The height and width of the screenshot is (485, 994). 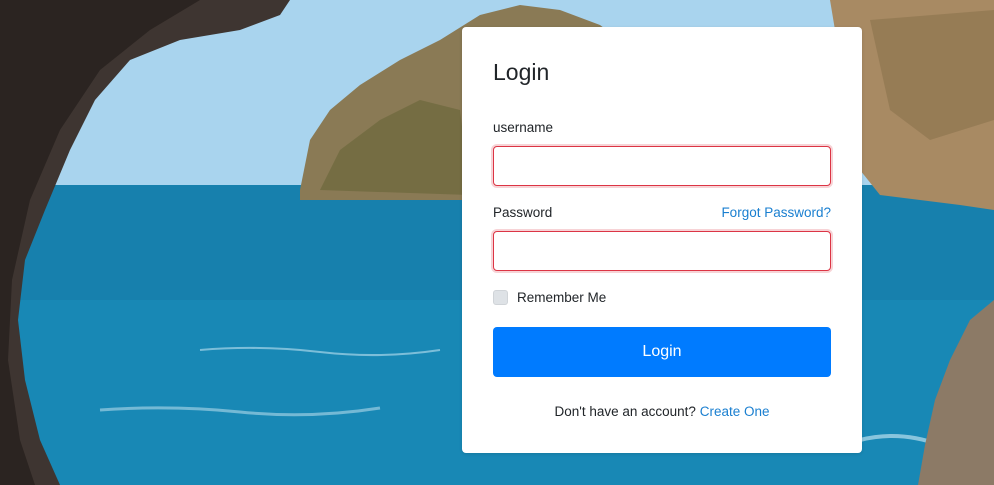 I want to click on remember-me-checkbox: Remember Me, so click(x=549, y=297).